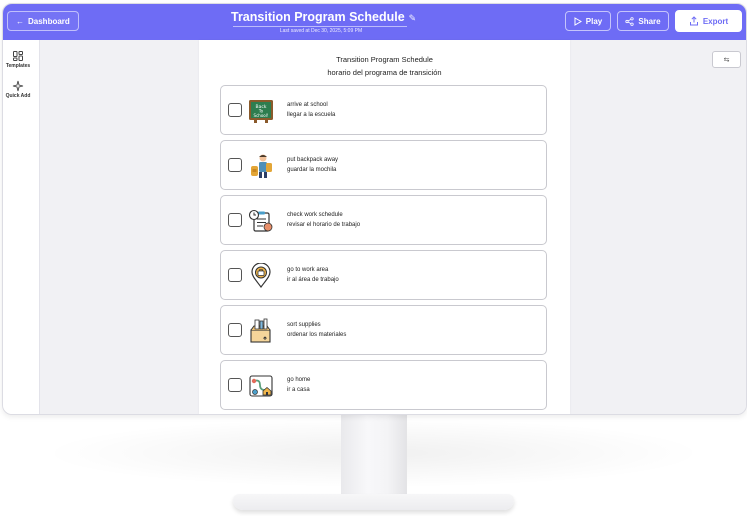 This screenshot has width=747, height=516. I want to click on dashboard-button: ← Dashboard, so click(43, 21).